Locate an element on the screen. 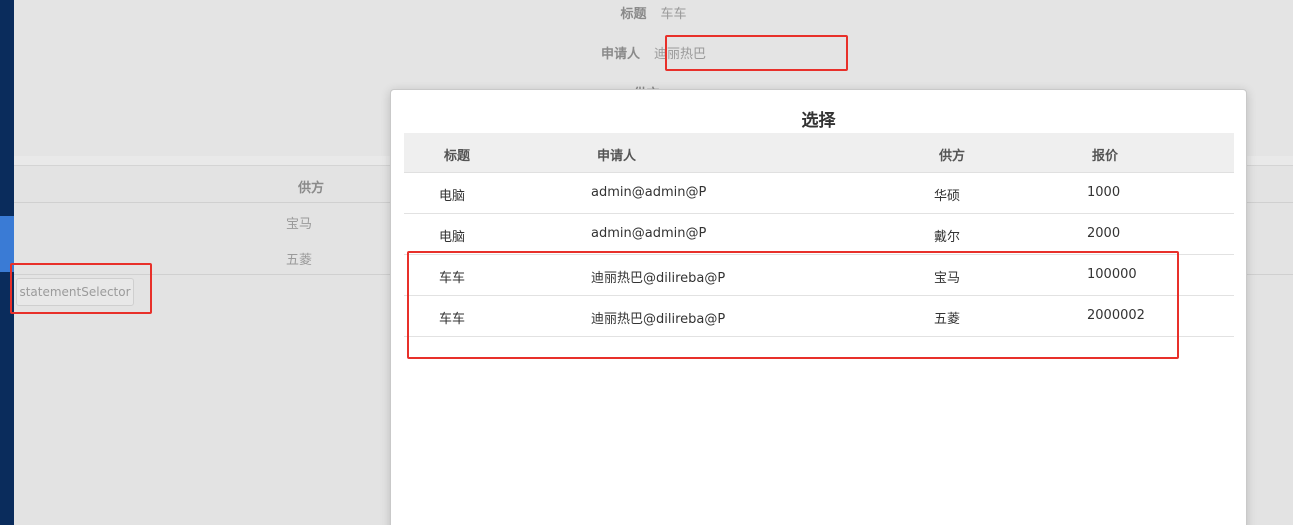 The width and height of the screenshot is (1293, 525). applicant-highlight is located at coordinates (756, 53).